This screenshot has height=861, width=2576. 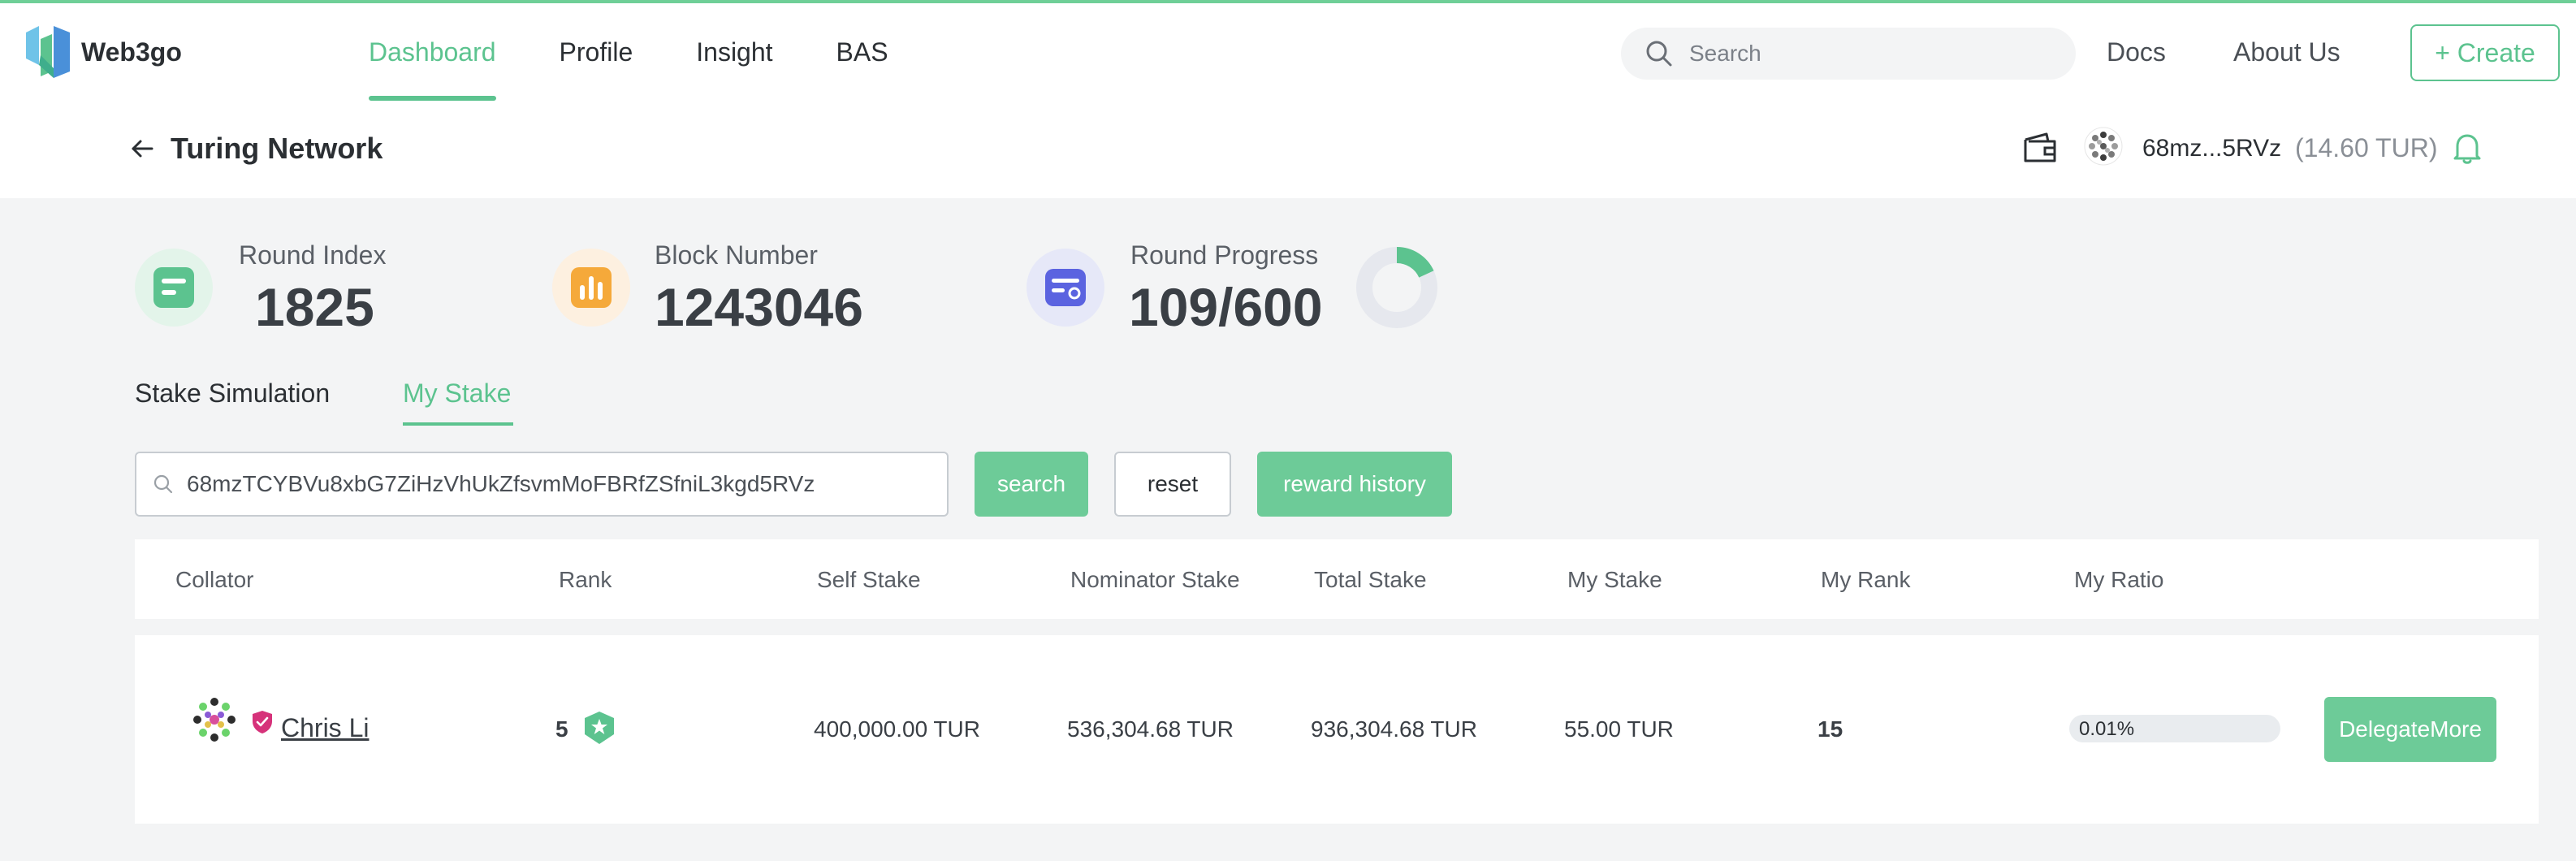 I want to click on column-header-my-rank: My Rank, so click(x=1866, y=580).